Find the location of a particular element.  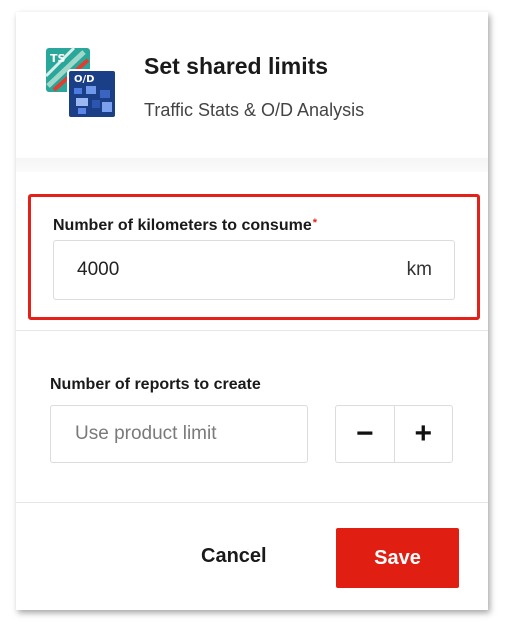

decrement-button: − is located at coordinates (365, 434).